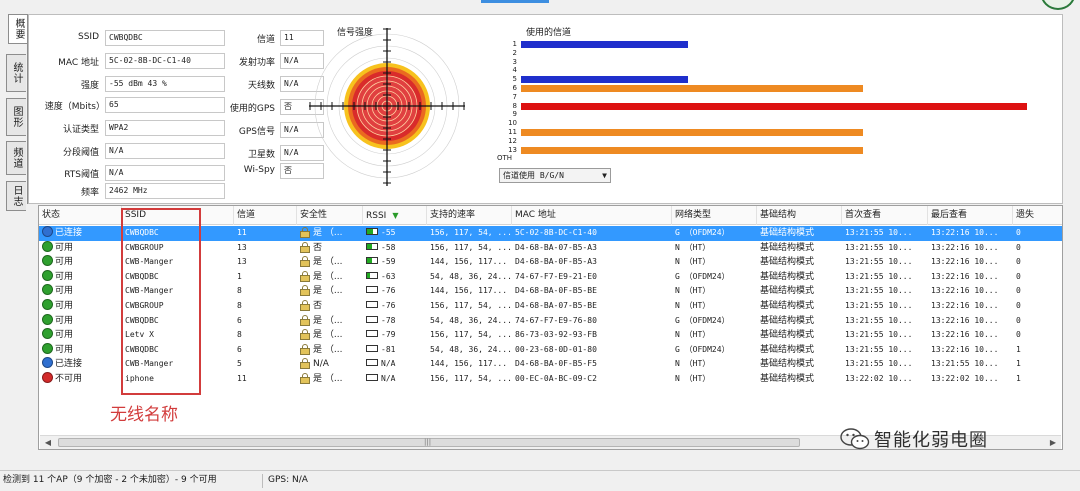  I want to click on ssid-annotation-box, so click(161, 301).